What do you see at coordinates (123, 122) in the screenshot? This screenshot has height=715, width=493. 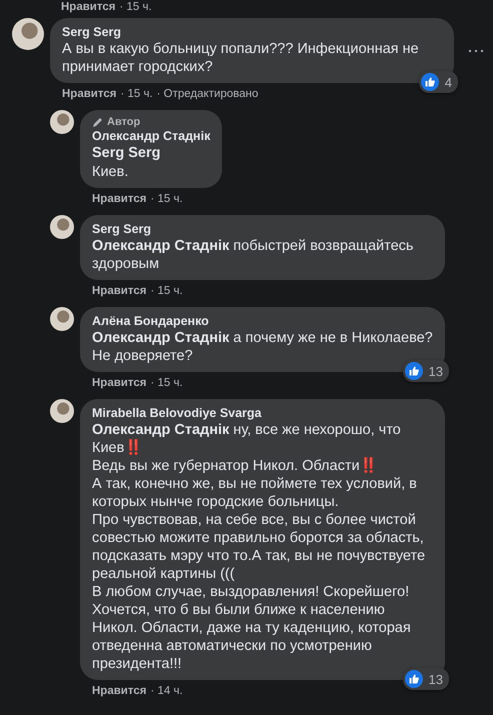 I see `author-label: Автор` at bounding box center [123, 122].